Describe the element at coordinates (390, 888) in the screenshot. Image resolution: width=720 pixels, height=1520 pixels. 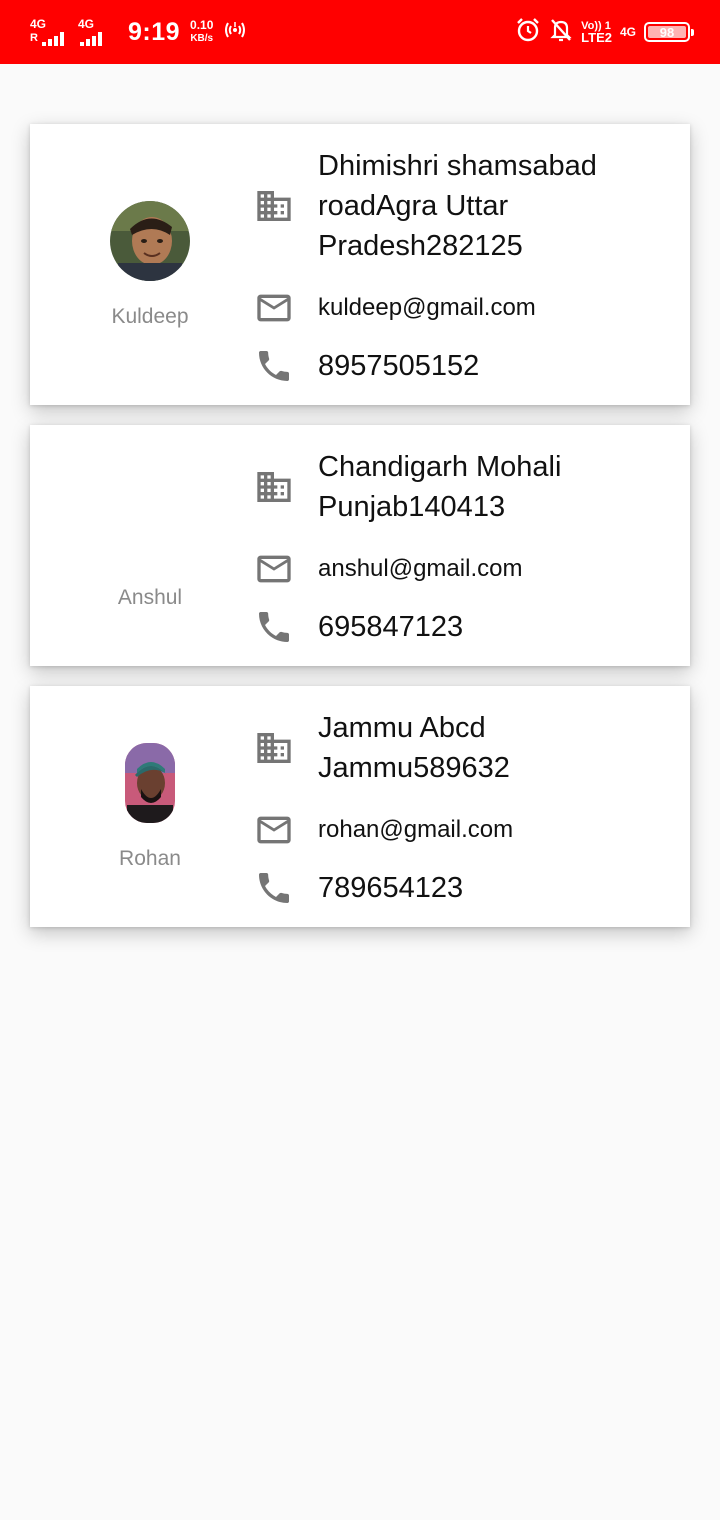
I see `contact-phone: 789654123` at that location.